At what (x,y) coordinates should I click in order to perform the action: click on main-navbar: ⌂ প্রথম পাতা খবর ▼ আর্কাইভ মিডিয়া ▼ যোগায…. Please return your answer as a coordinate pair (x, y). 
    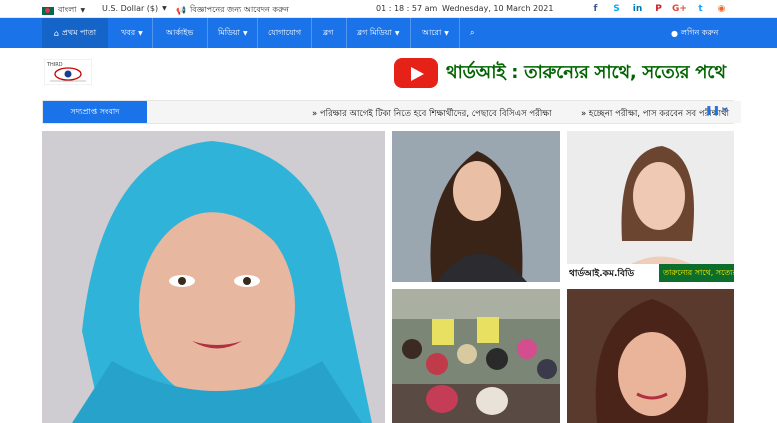
    Looking at the image, I should click on (388, 33).